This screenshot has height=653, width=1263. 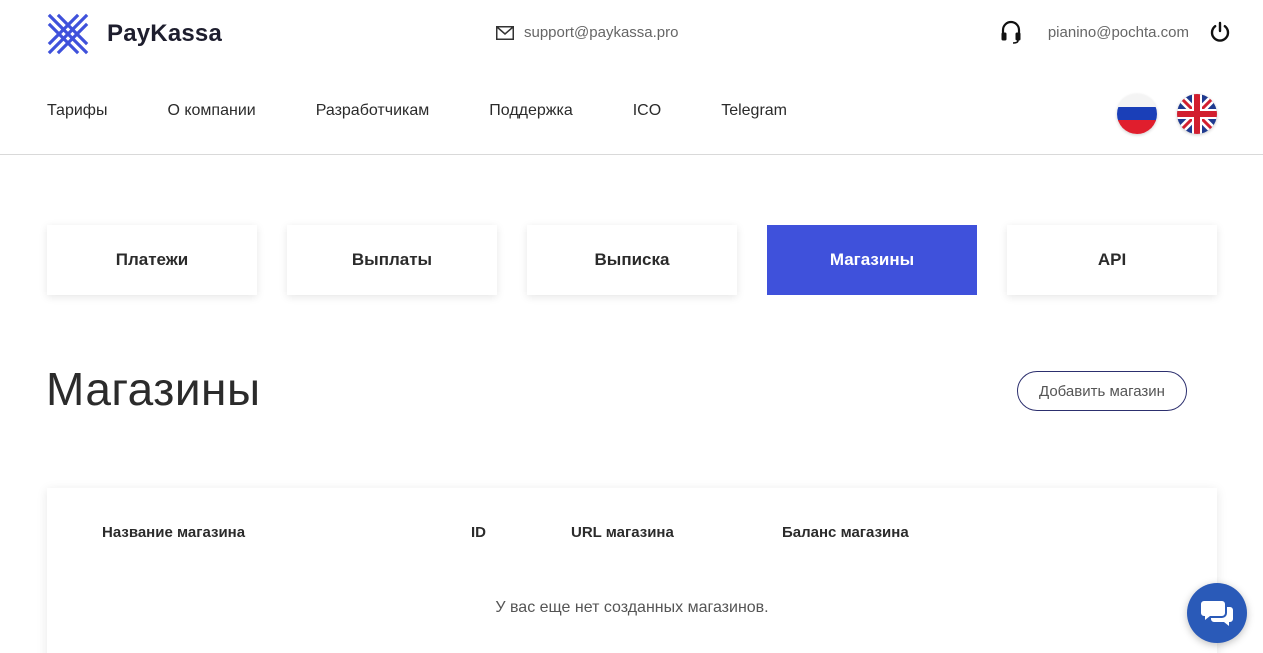 What do you see at coordinates (1102, 391) in the screenshot?
I see `add-shop-button: Добавить магазин` at bounding box center [1102, 391].